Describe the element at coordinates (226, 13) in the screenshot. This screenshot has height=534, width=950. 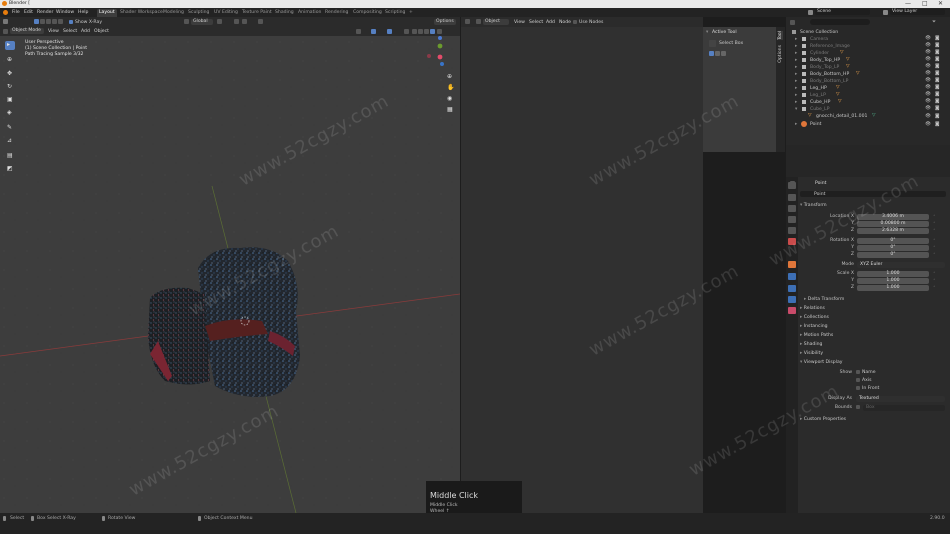
I see `workspace-tab-uv-editing: UV Editing` at that location.